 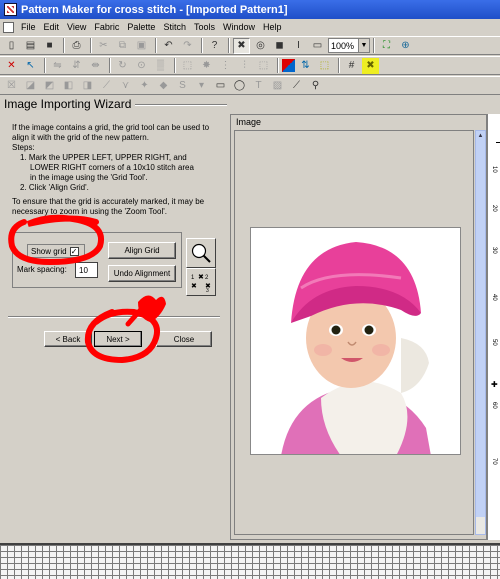 I want to click on back-button: < Back, so click(x=68, y=339).